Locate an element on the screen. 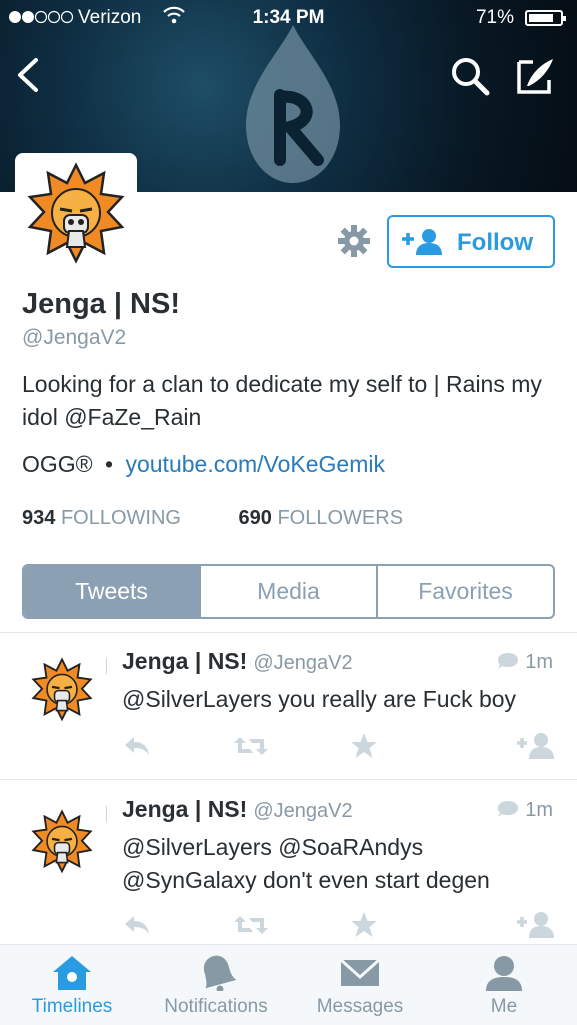  search-button is located at coordinates (470, 78).